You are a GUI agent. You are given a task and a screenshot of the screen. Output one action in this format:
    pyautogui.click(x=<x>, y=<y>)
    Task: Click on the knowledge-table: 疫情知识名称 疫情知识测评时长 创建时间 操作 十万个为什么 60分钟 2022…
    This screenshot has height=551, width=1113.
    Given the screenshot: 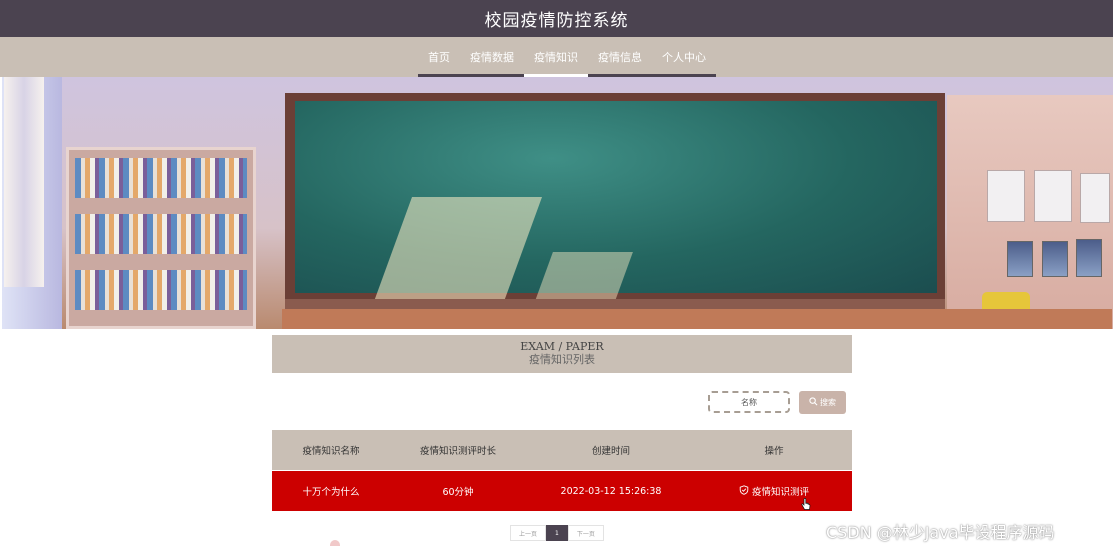 What is the action you would take?
    pyautogui.click(x=562, y=470)
    